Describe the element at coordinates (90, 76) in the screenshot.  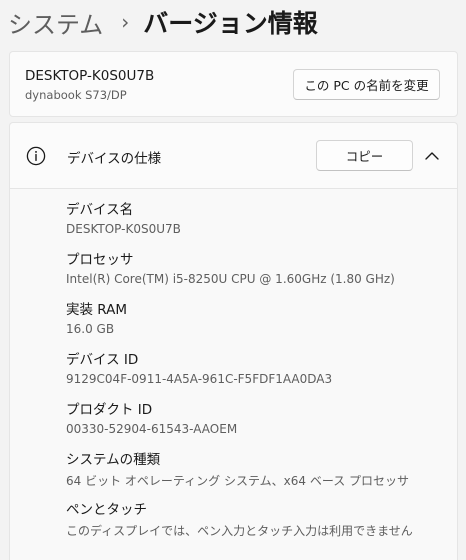
I see `device-name: DESKTOP-K0S0U7B` at that location.